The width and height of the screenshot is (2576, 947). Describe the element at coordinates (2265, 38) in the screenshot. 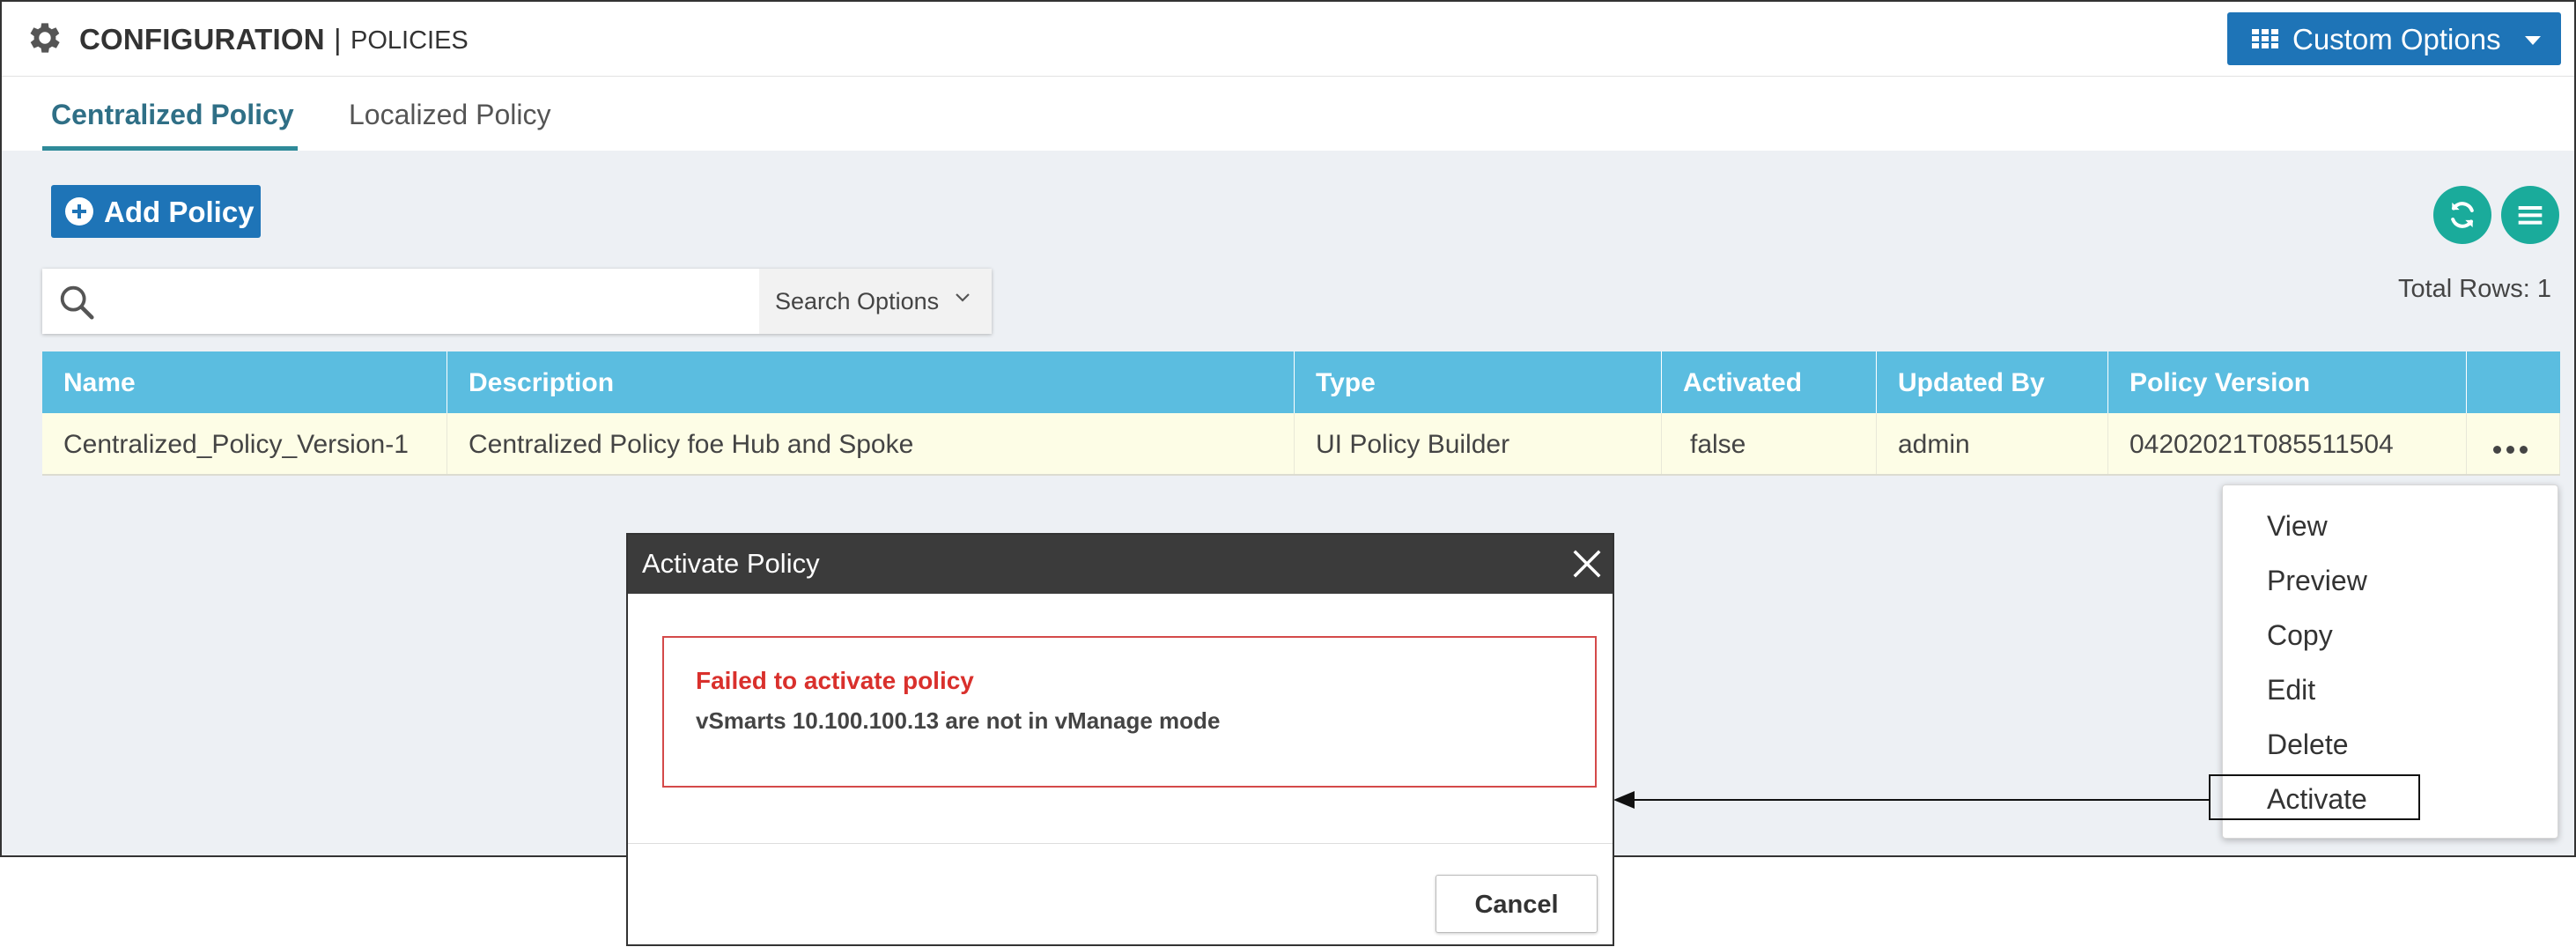

I see `grid-icon` at that location.